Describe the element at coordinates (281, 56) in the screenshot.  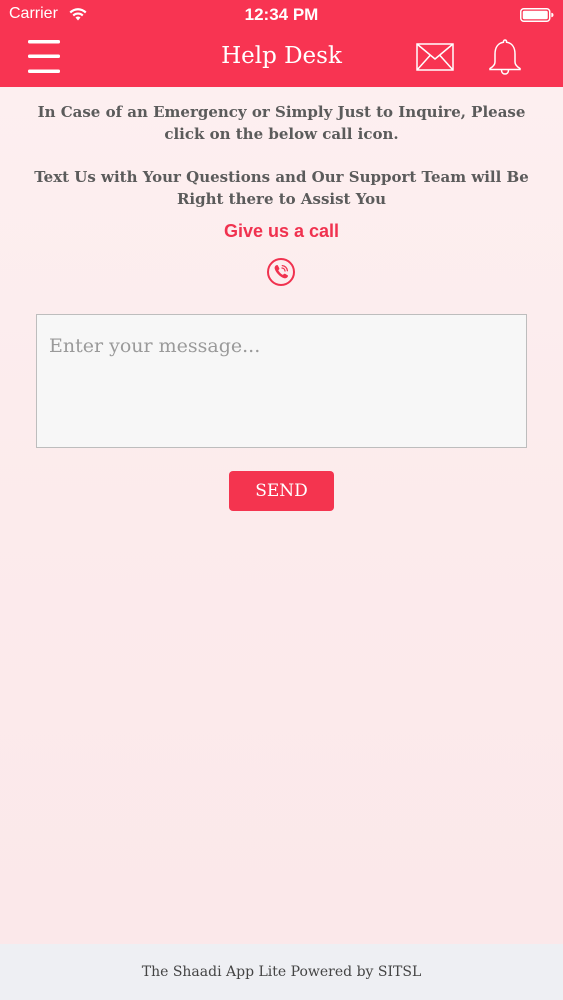
I see `page-title: Help Desk` at that location.